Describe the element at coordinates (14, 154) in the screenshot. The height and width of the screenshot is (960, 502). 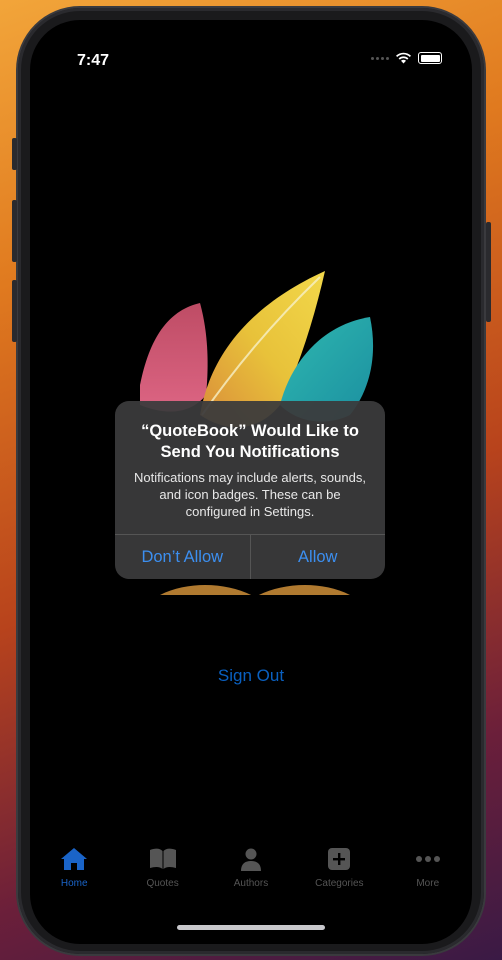
I see `mute-switch` at that location.